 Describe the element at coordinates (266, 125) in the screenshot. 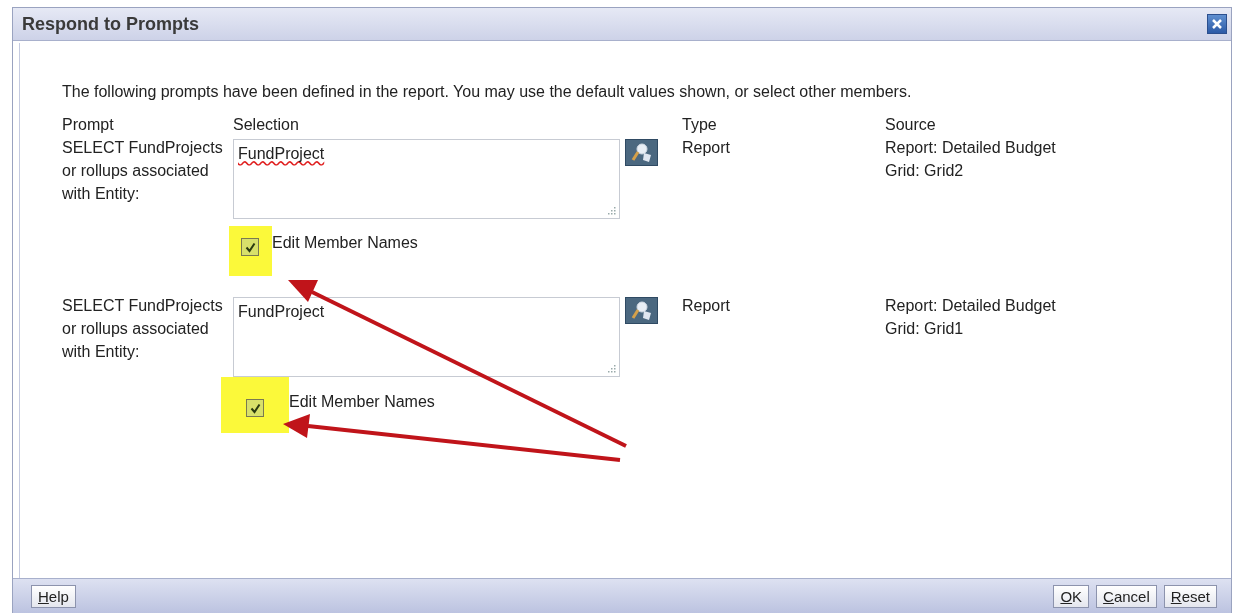

I see `column-header: Selection` at that location.